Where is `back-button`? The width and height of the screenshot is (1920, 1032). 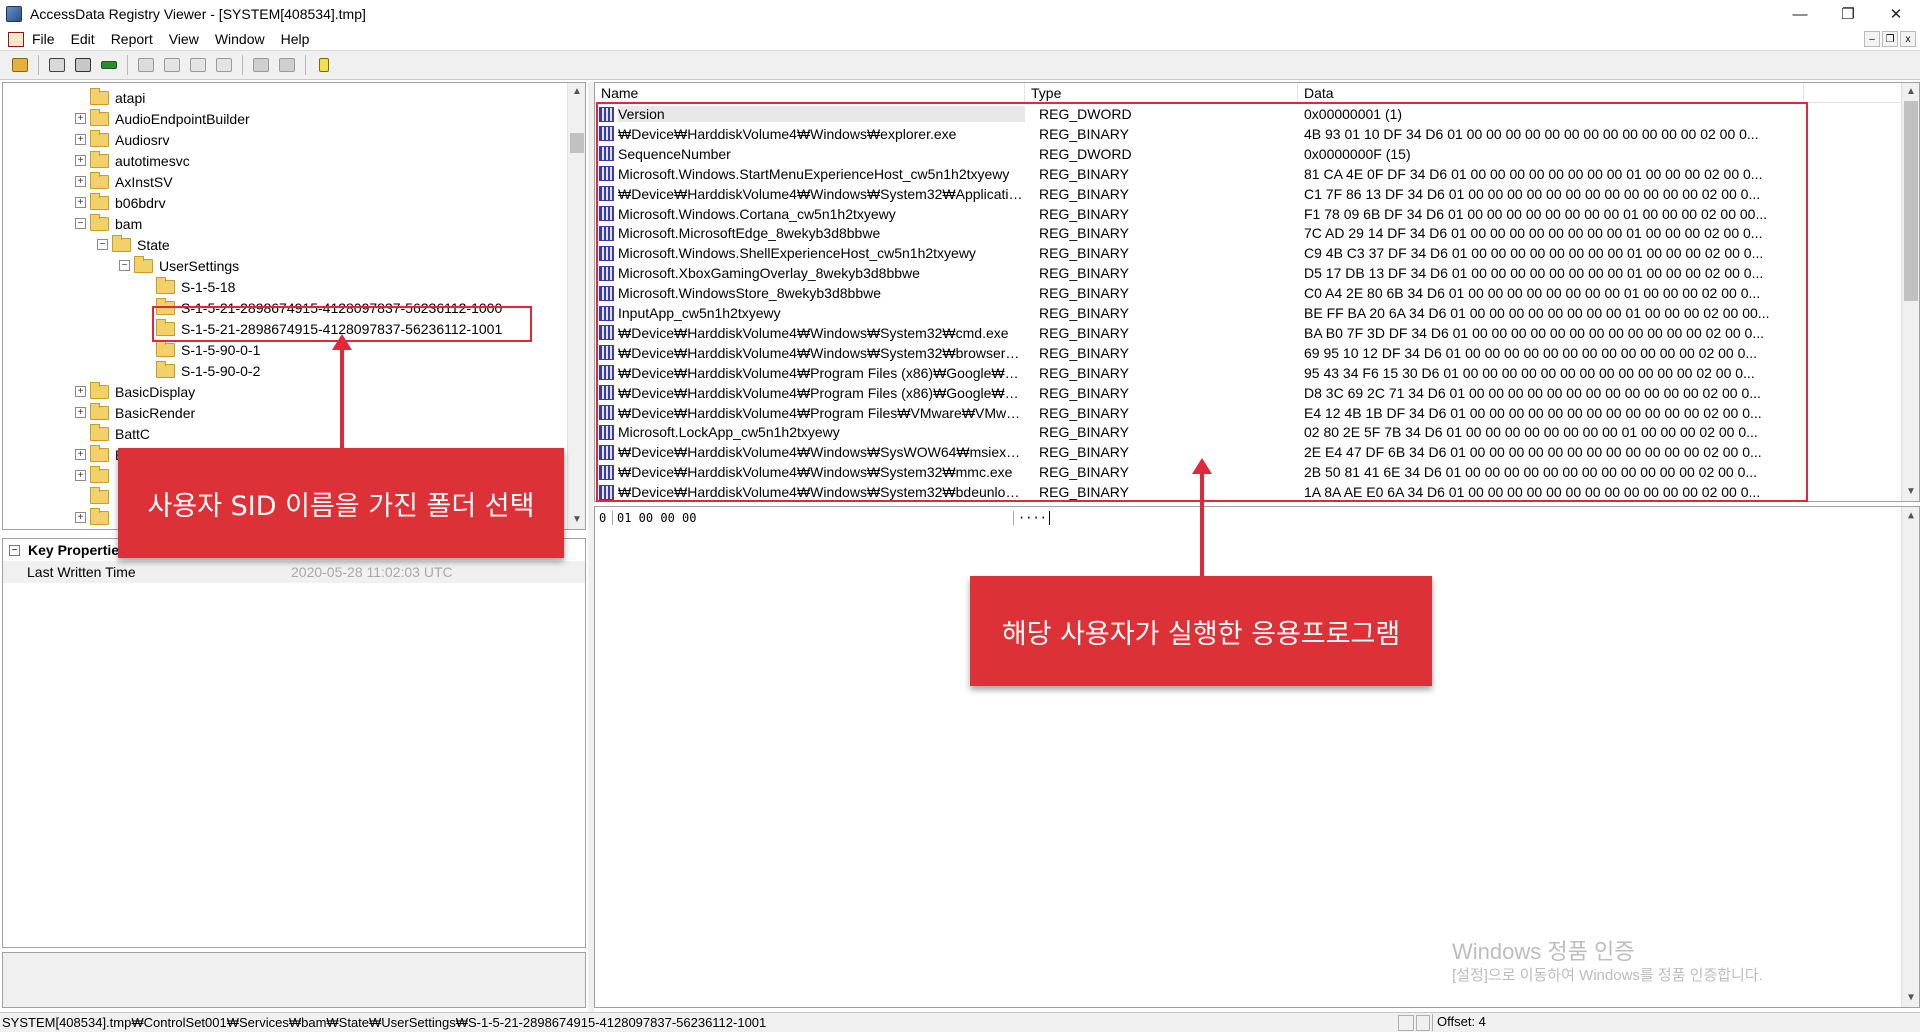
back-button is located at coordinates (287, 65).